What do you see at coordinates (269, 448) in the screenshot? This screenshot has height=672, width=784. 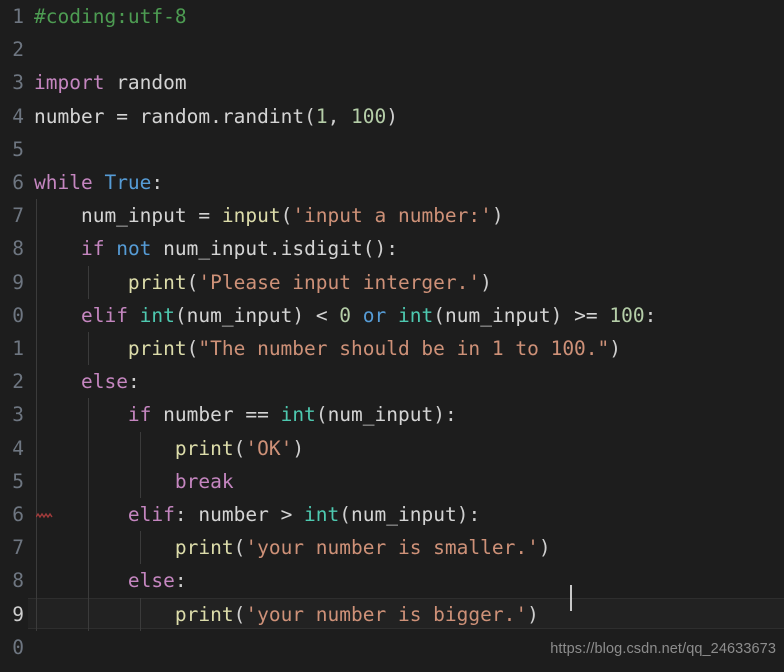 I see `code-token: 'OK'` at bounding box center [269, 448].